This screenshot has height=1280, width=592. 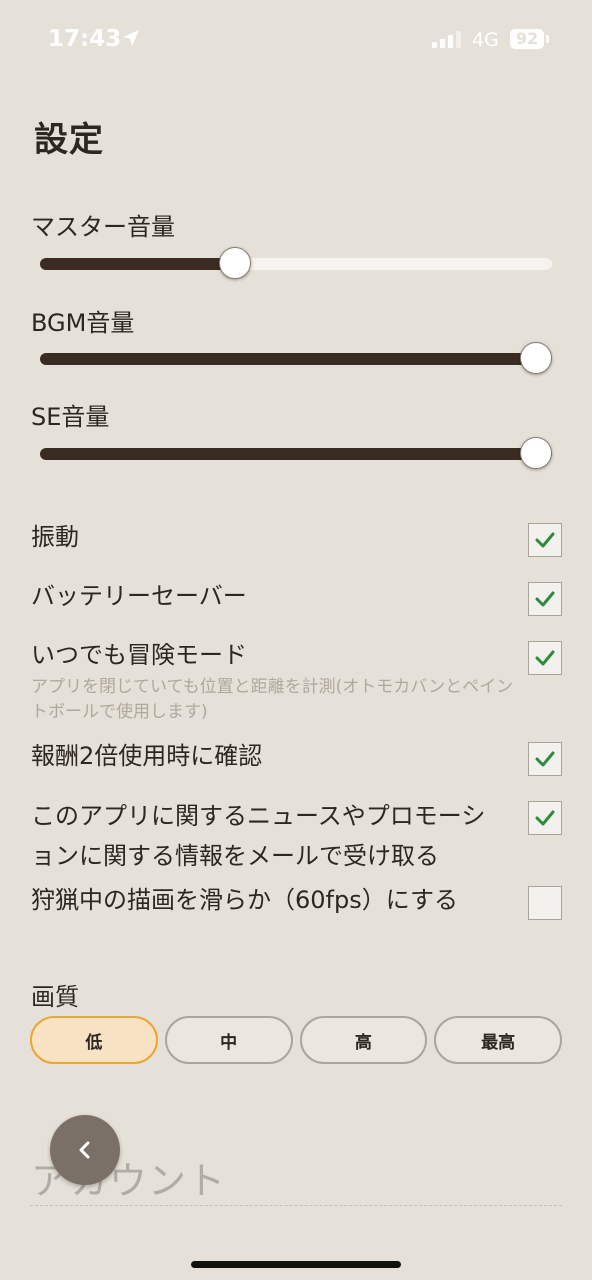 What do you see at coordinates (272, 699) in the screenshot?
I see `anytime-adventure-description: アプリを閉じていても位置と距離を計測(オトモカバンとペイントボールで使用します)` at bounding box center [272, 699].